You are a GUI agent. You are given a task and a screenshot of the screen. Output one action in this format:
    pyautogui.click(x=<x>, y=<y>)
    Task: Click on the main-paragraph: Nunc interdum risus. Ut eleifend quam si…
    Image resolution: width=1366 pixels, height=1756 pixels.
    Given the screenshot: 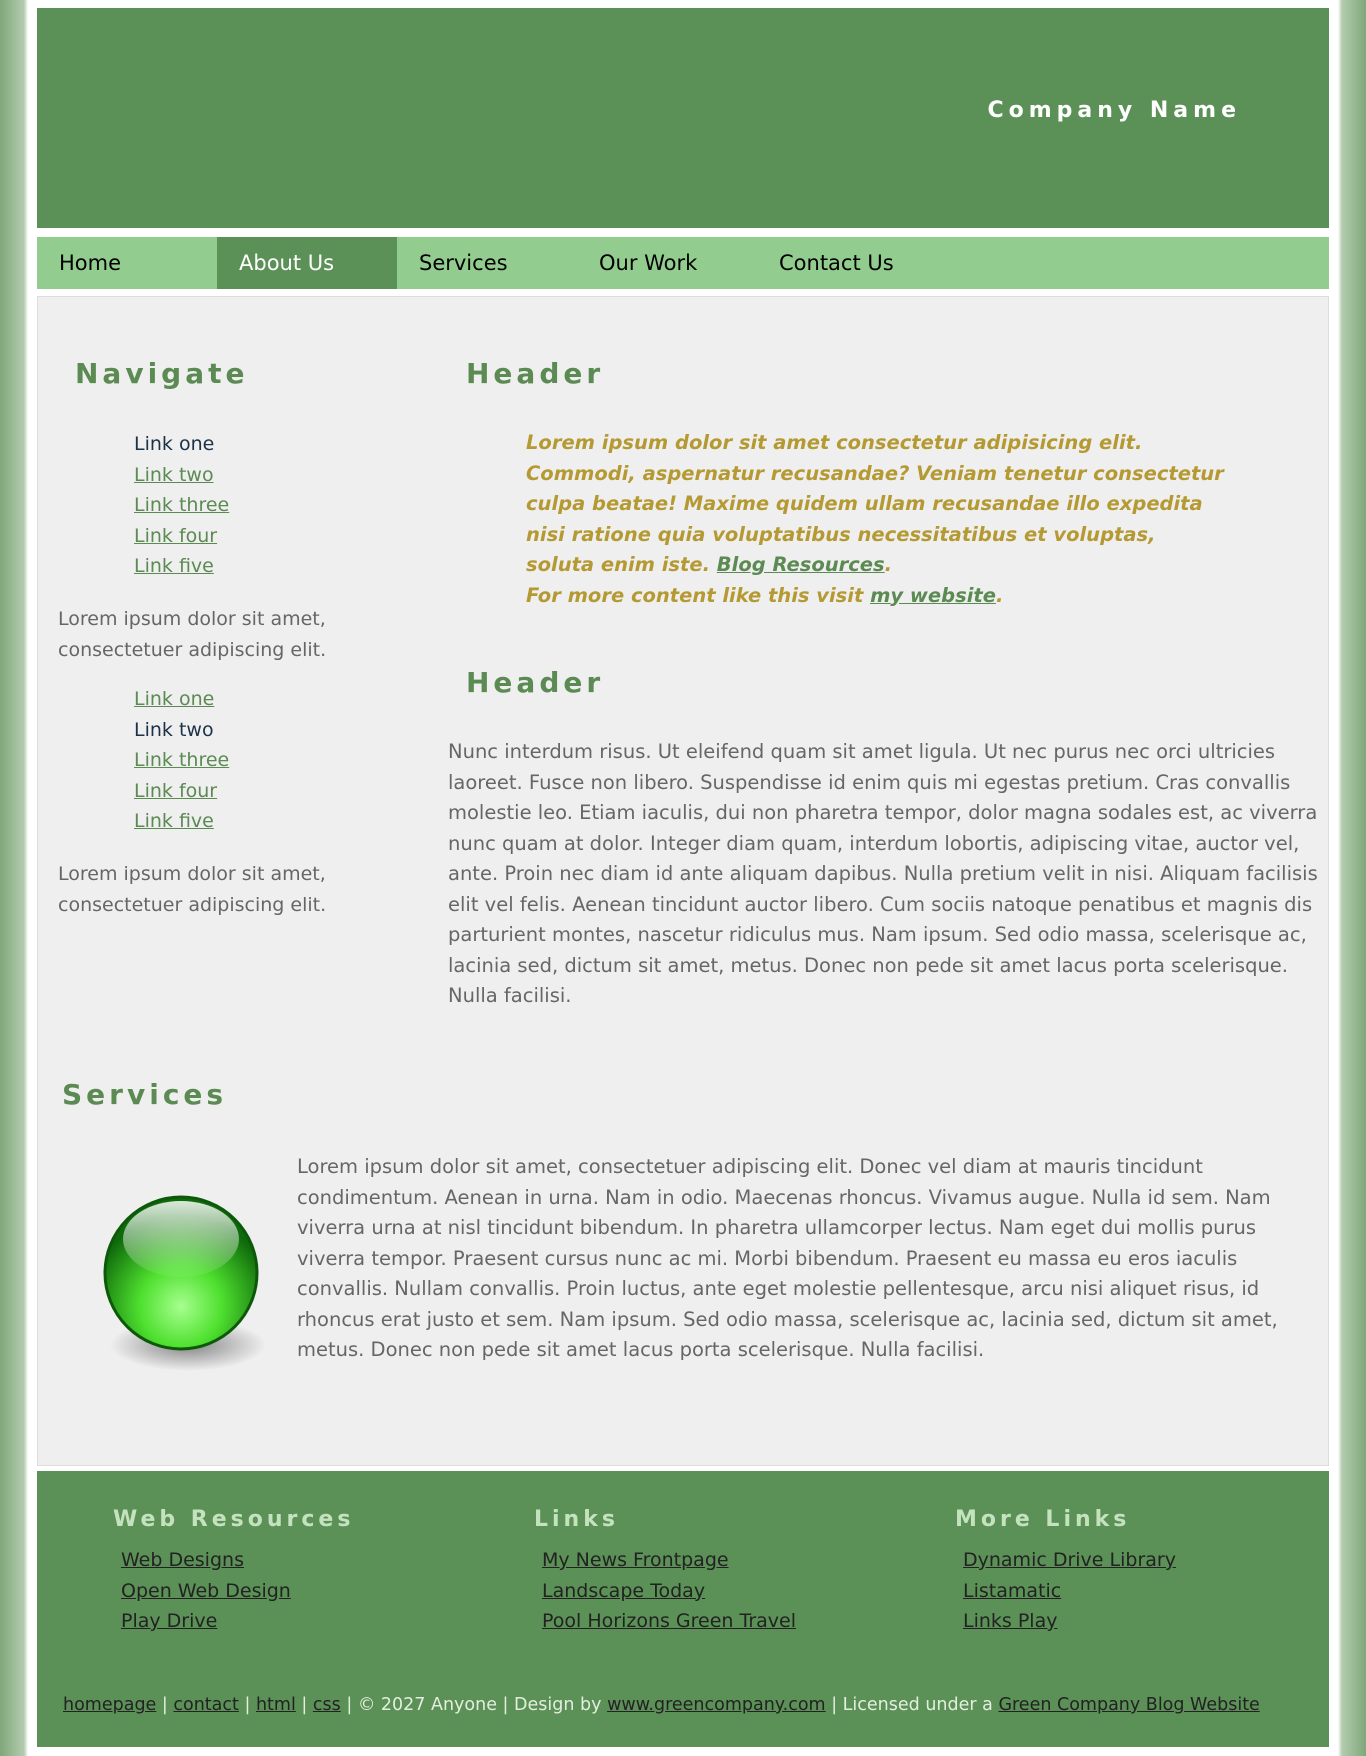 What is the action you would take?
    pyautogui.click(x=883, y=873)
    